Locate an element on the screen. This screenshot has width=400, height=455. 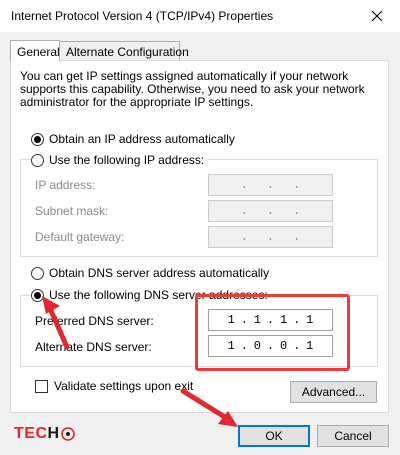
radio-label: Obtain DNS server address automatically is located at coordinates (159, 273).